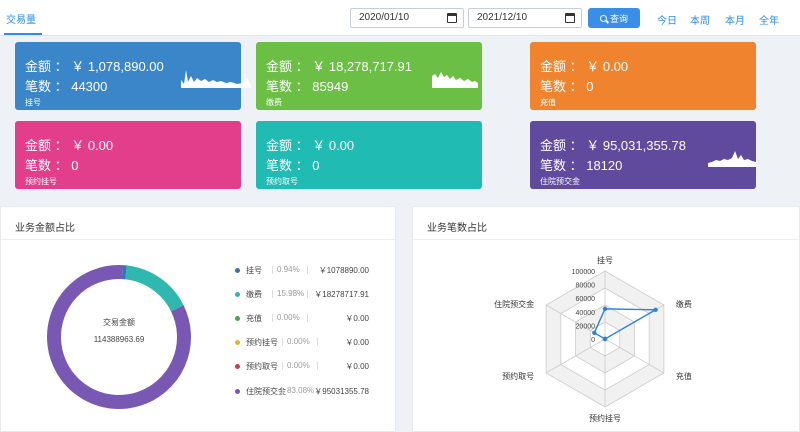 This screenshot has width=800, height=432. Describe the element at coordinates (548, 102) in the screenshot. I see `card-label: 充值` at that location.